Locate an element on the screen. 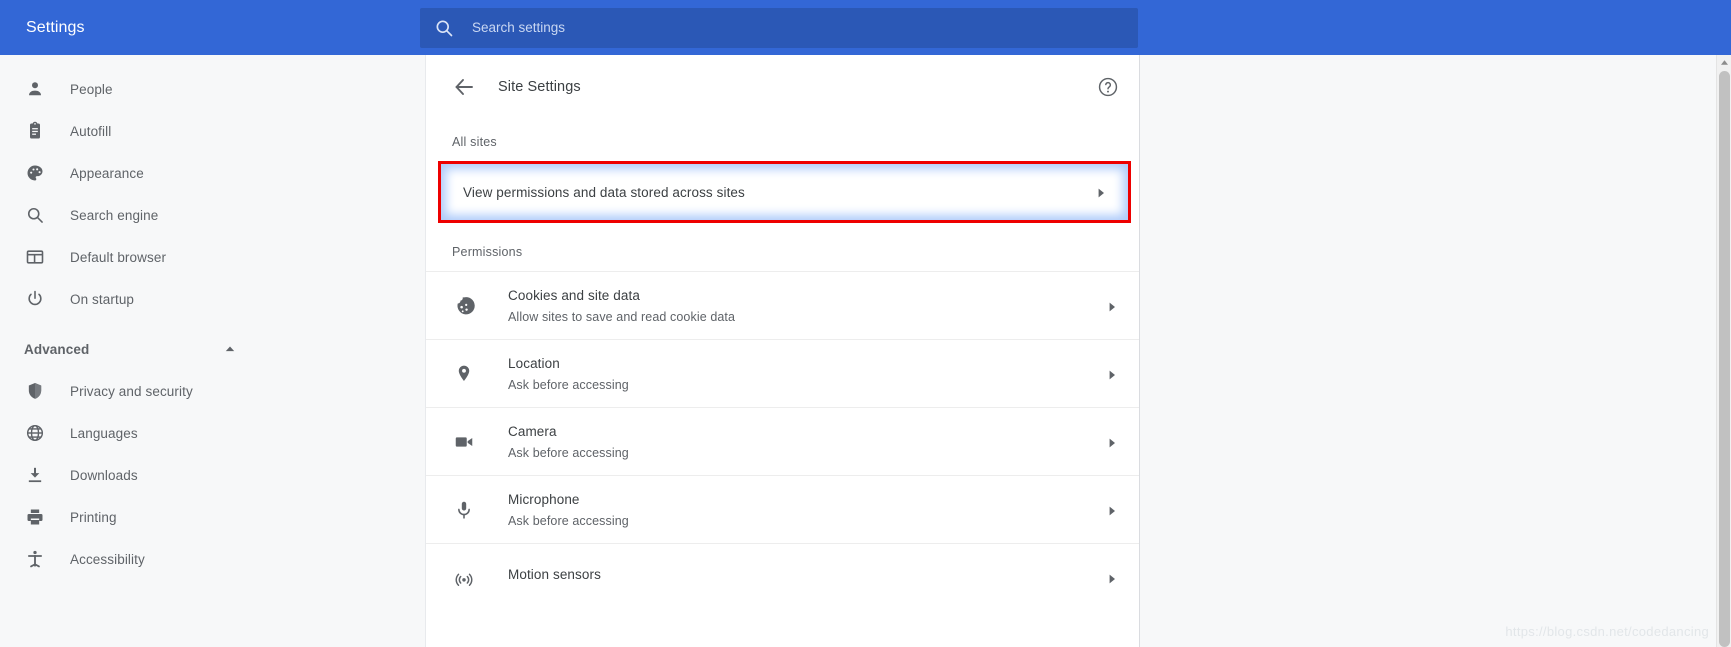  search-input is located at coordinates (798, 27).